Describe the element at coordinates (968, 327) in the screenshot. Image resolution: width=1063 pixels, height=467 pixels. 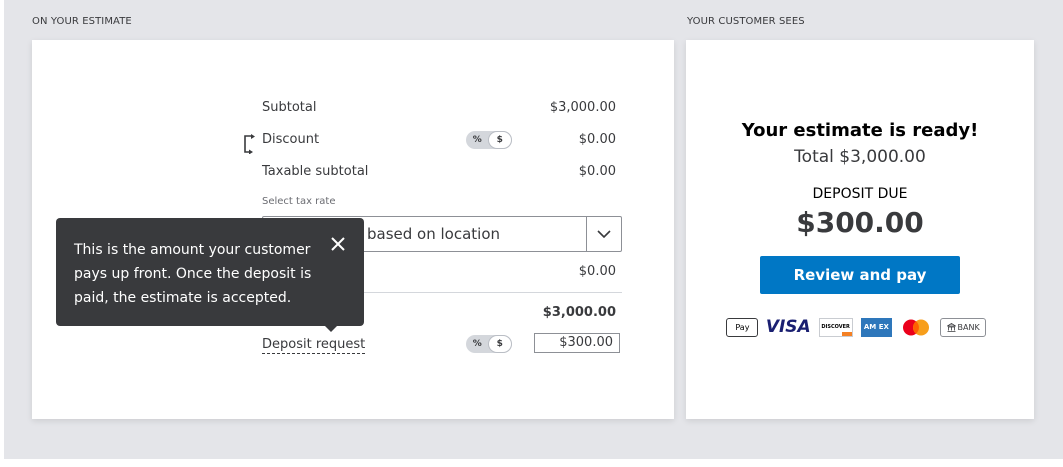
I see `bank-text: BANK` at that location.